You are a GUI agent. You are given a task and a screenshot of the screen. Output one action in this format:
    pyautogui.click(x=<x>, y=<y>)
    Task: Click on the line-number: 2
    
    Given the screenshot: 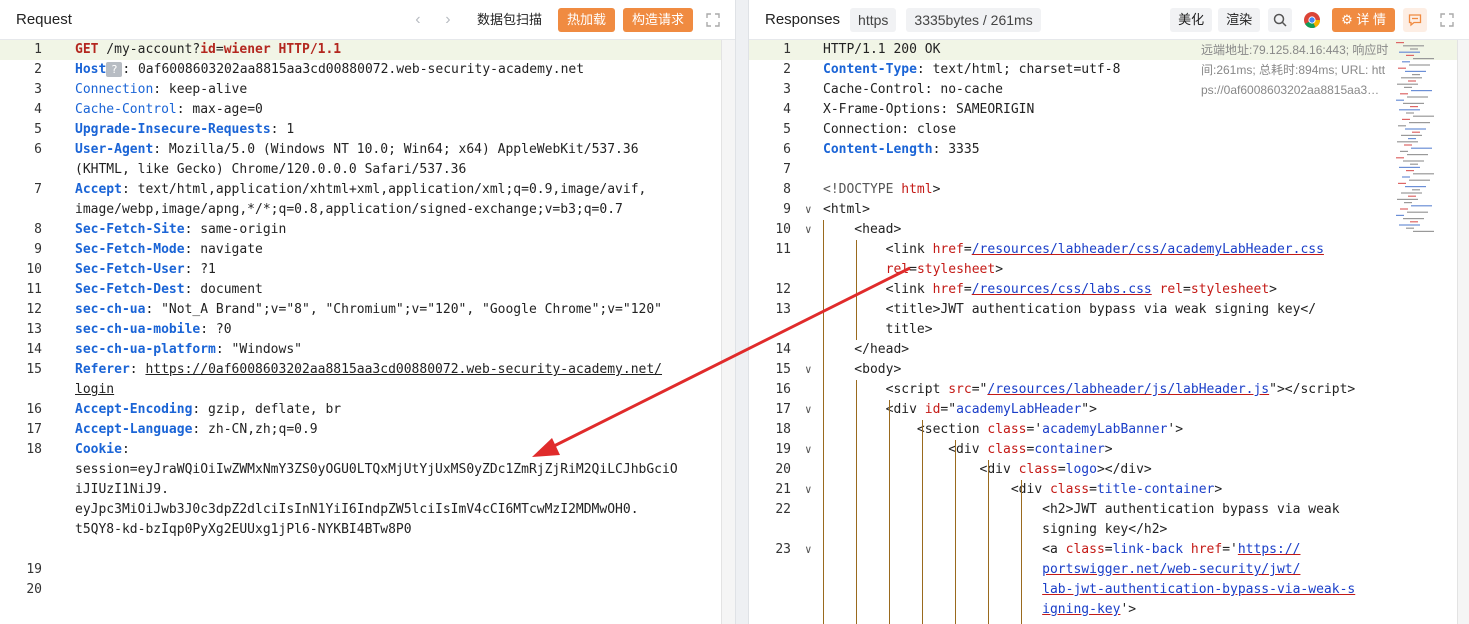 What is the action you would take?
    pyautogui.click(x=787, y=69)
    